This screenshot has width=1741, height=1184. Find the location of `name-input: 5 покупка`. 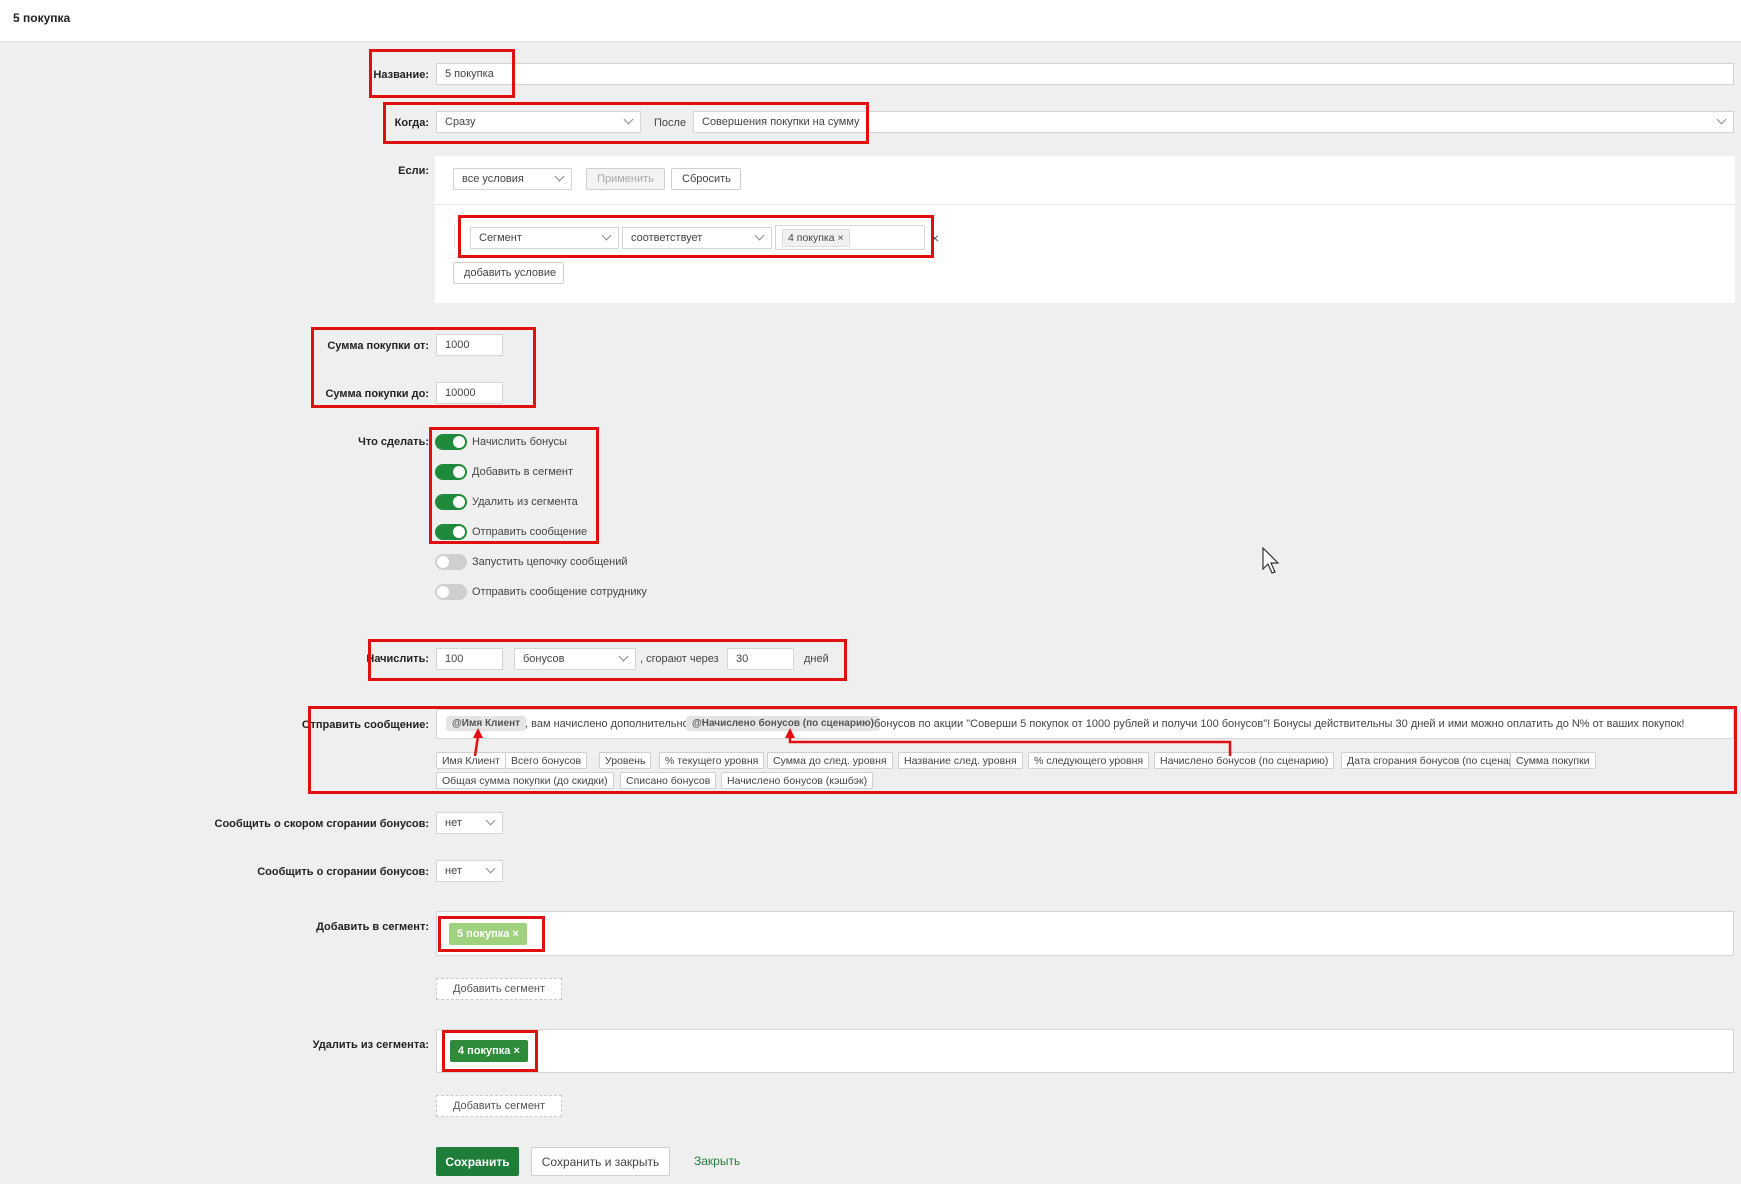

name-input: 5 покупка is located at coordinates (1085, 74).